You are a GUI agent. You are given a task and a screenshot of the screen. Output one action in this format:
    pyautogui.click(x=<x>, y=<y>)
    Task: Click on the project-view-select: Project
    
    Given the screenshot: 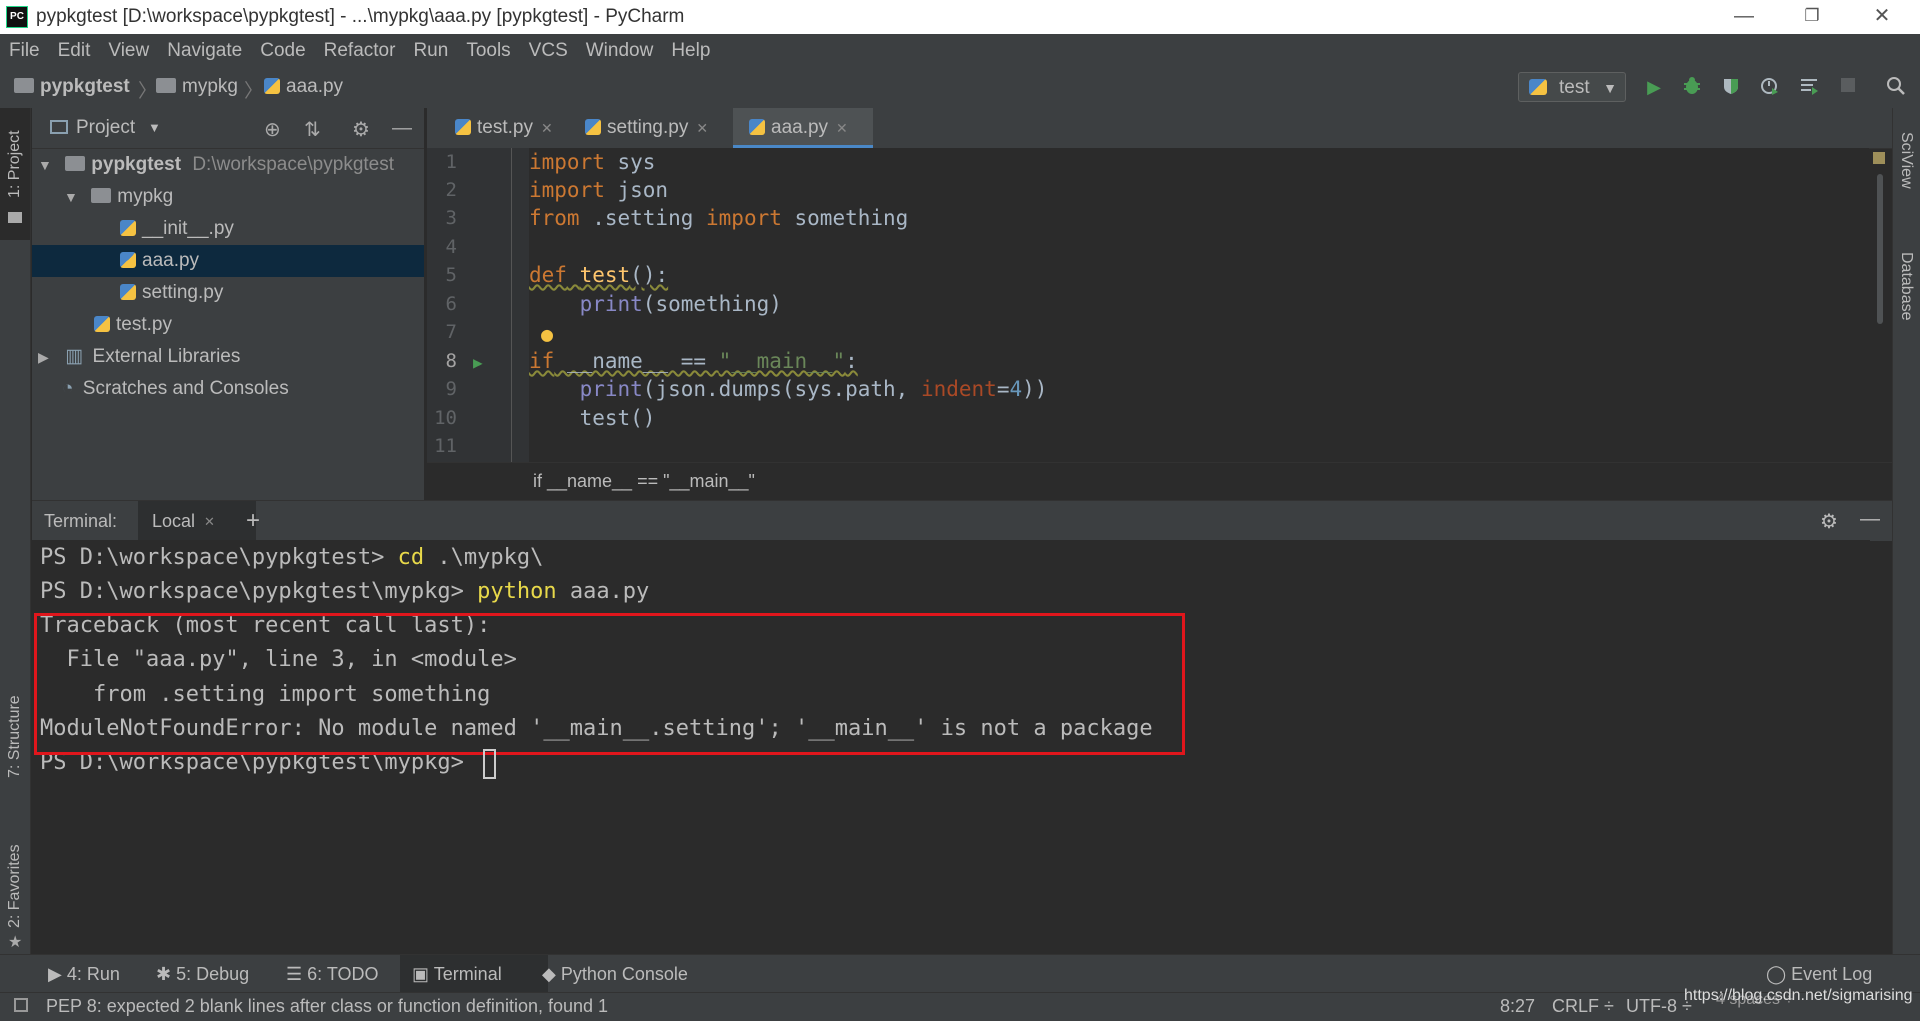 What is the action you would take?
    pyautogui.click(x=105, y=128)
    